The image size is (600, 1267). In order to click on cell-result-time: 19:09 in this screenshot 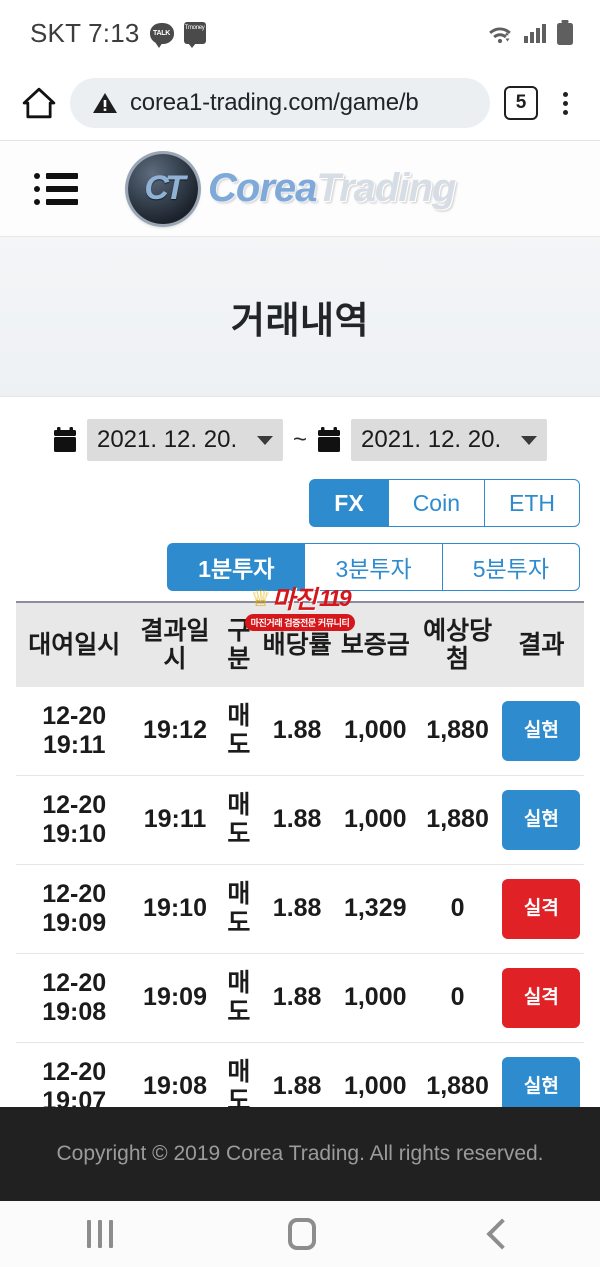, I will do `click(175, 998)`.